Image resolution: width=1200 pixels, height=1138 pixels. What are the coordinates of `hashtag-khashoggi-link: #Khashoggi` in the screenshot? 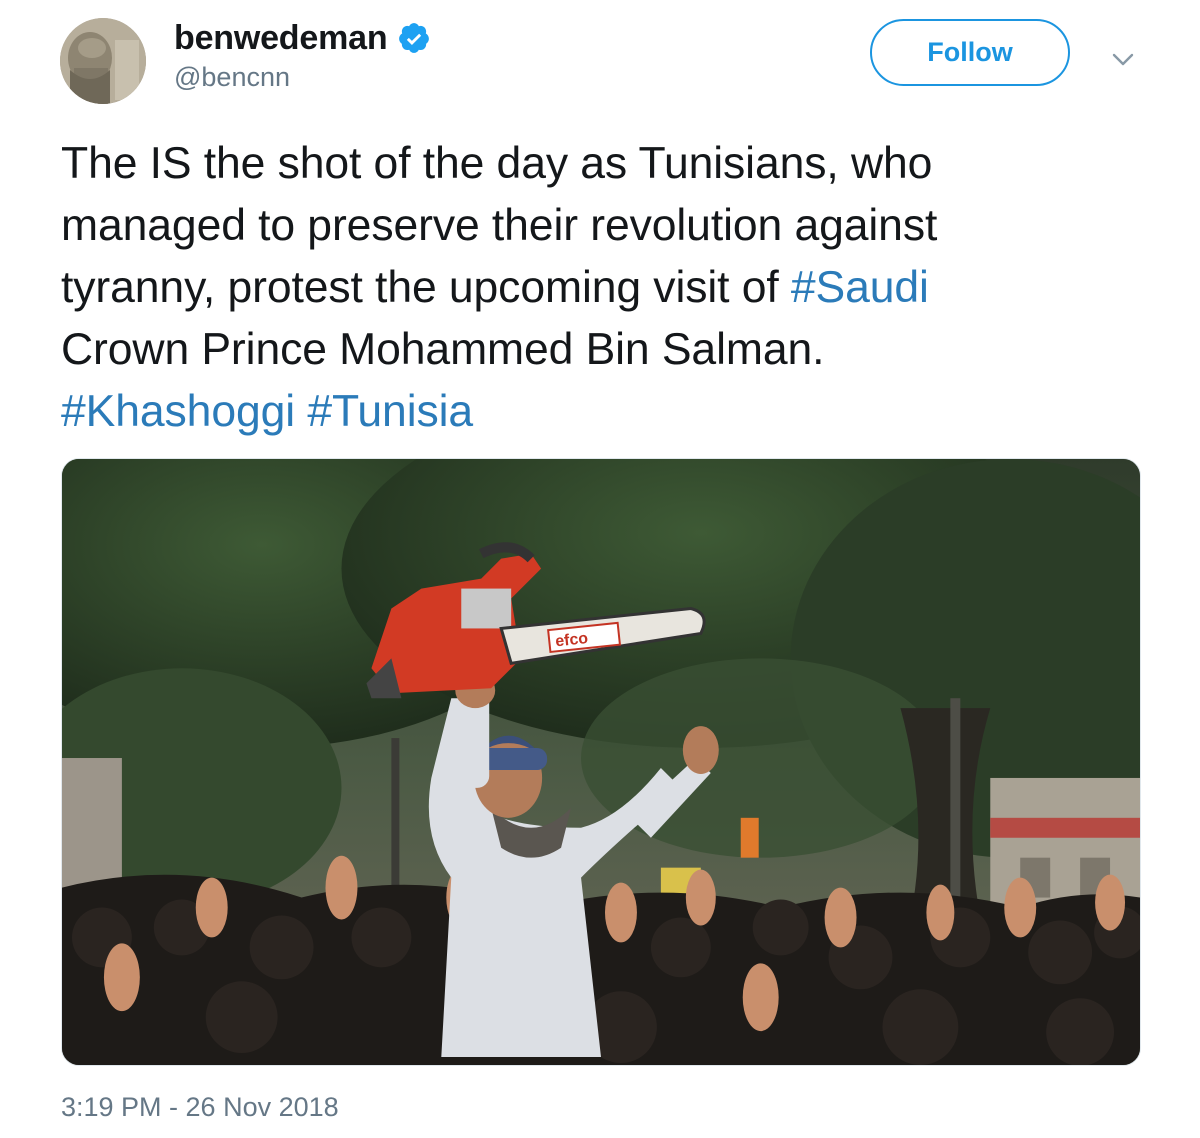 It's located at (178, 411).